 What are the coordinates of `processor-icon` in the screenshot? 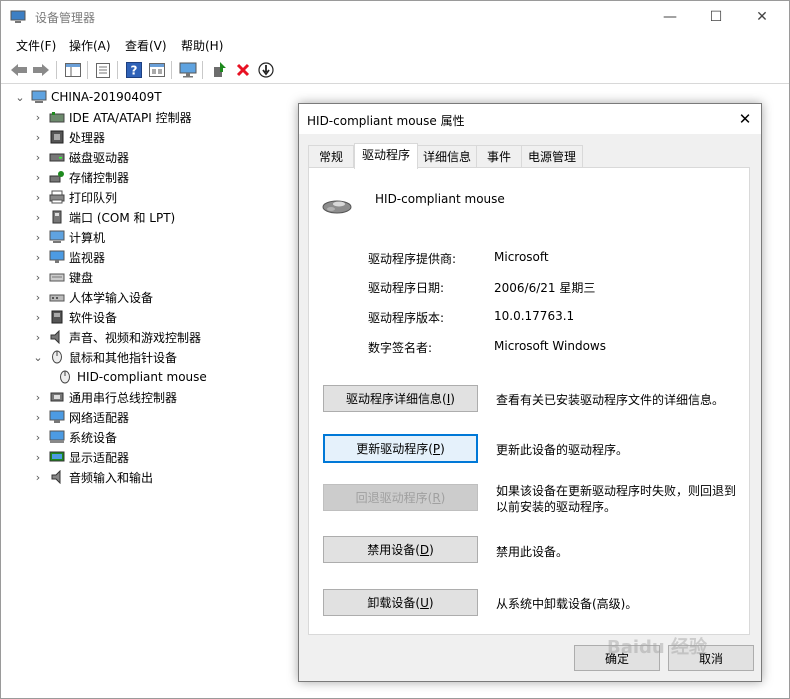 It's located at (57, 137).